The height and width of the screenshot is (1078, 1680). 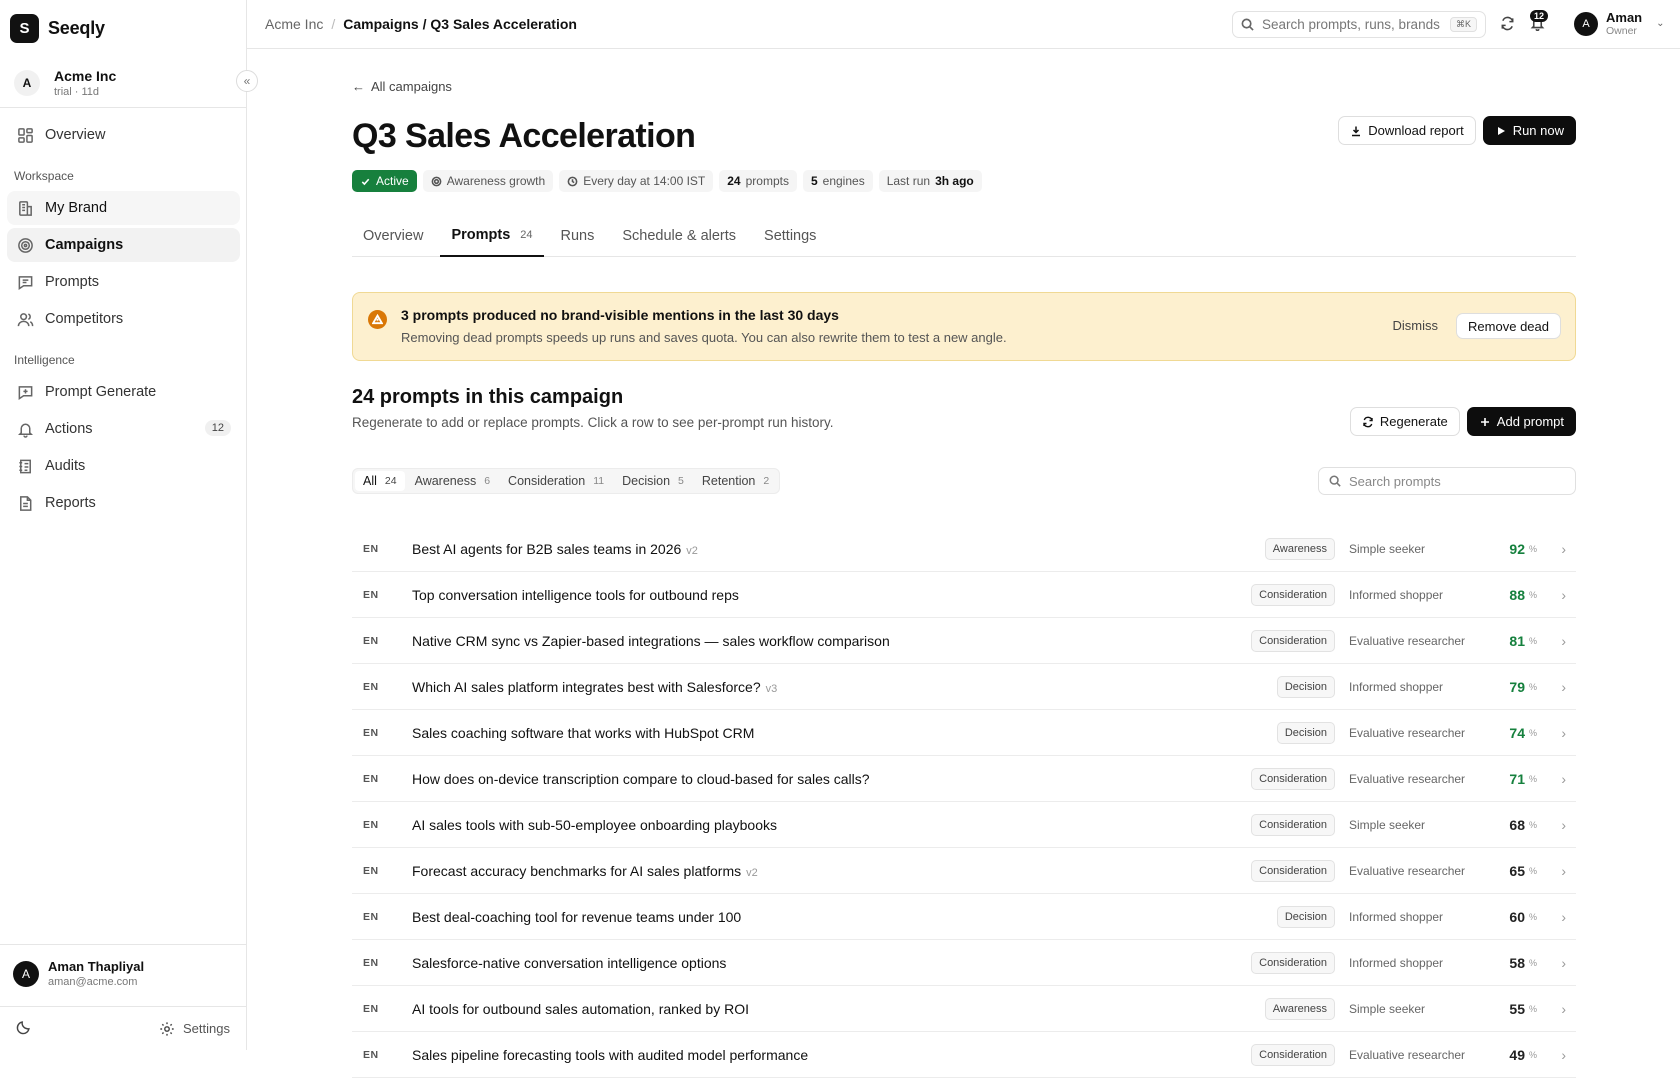 I want to click on tab-count: 24, so click(x=526, y=234).